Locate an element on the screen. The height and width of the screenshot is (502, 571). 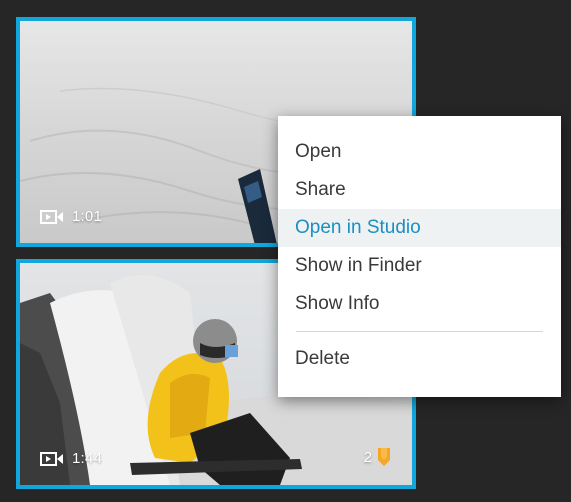
menu-item-delete: Delete is located at coordinates (419, 359).